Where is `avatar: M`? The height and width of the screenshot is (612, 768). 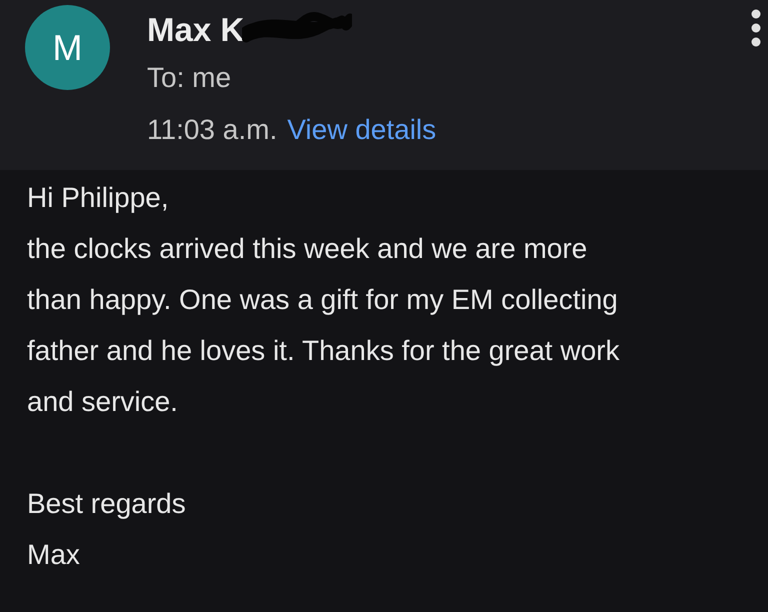
avatar: M is located at coordinates (67, 47).